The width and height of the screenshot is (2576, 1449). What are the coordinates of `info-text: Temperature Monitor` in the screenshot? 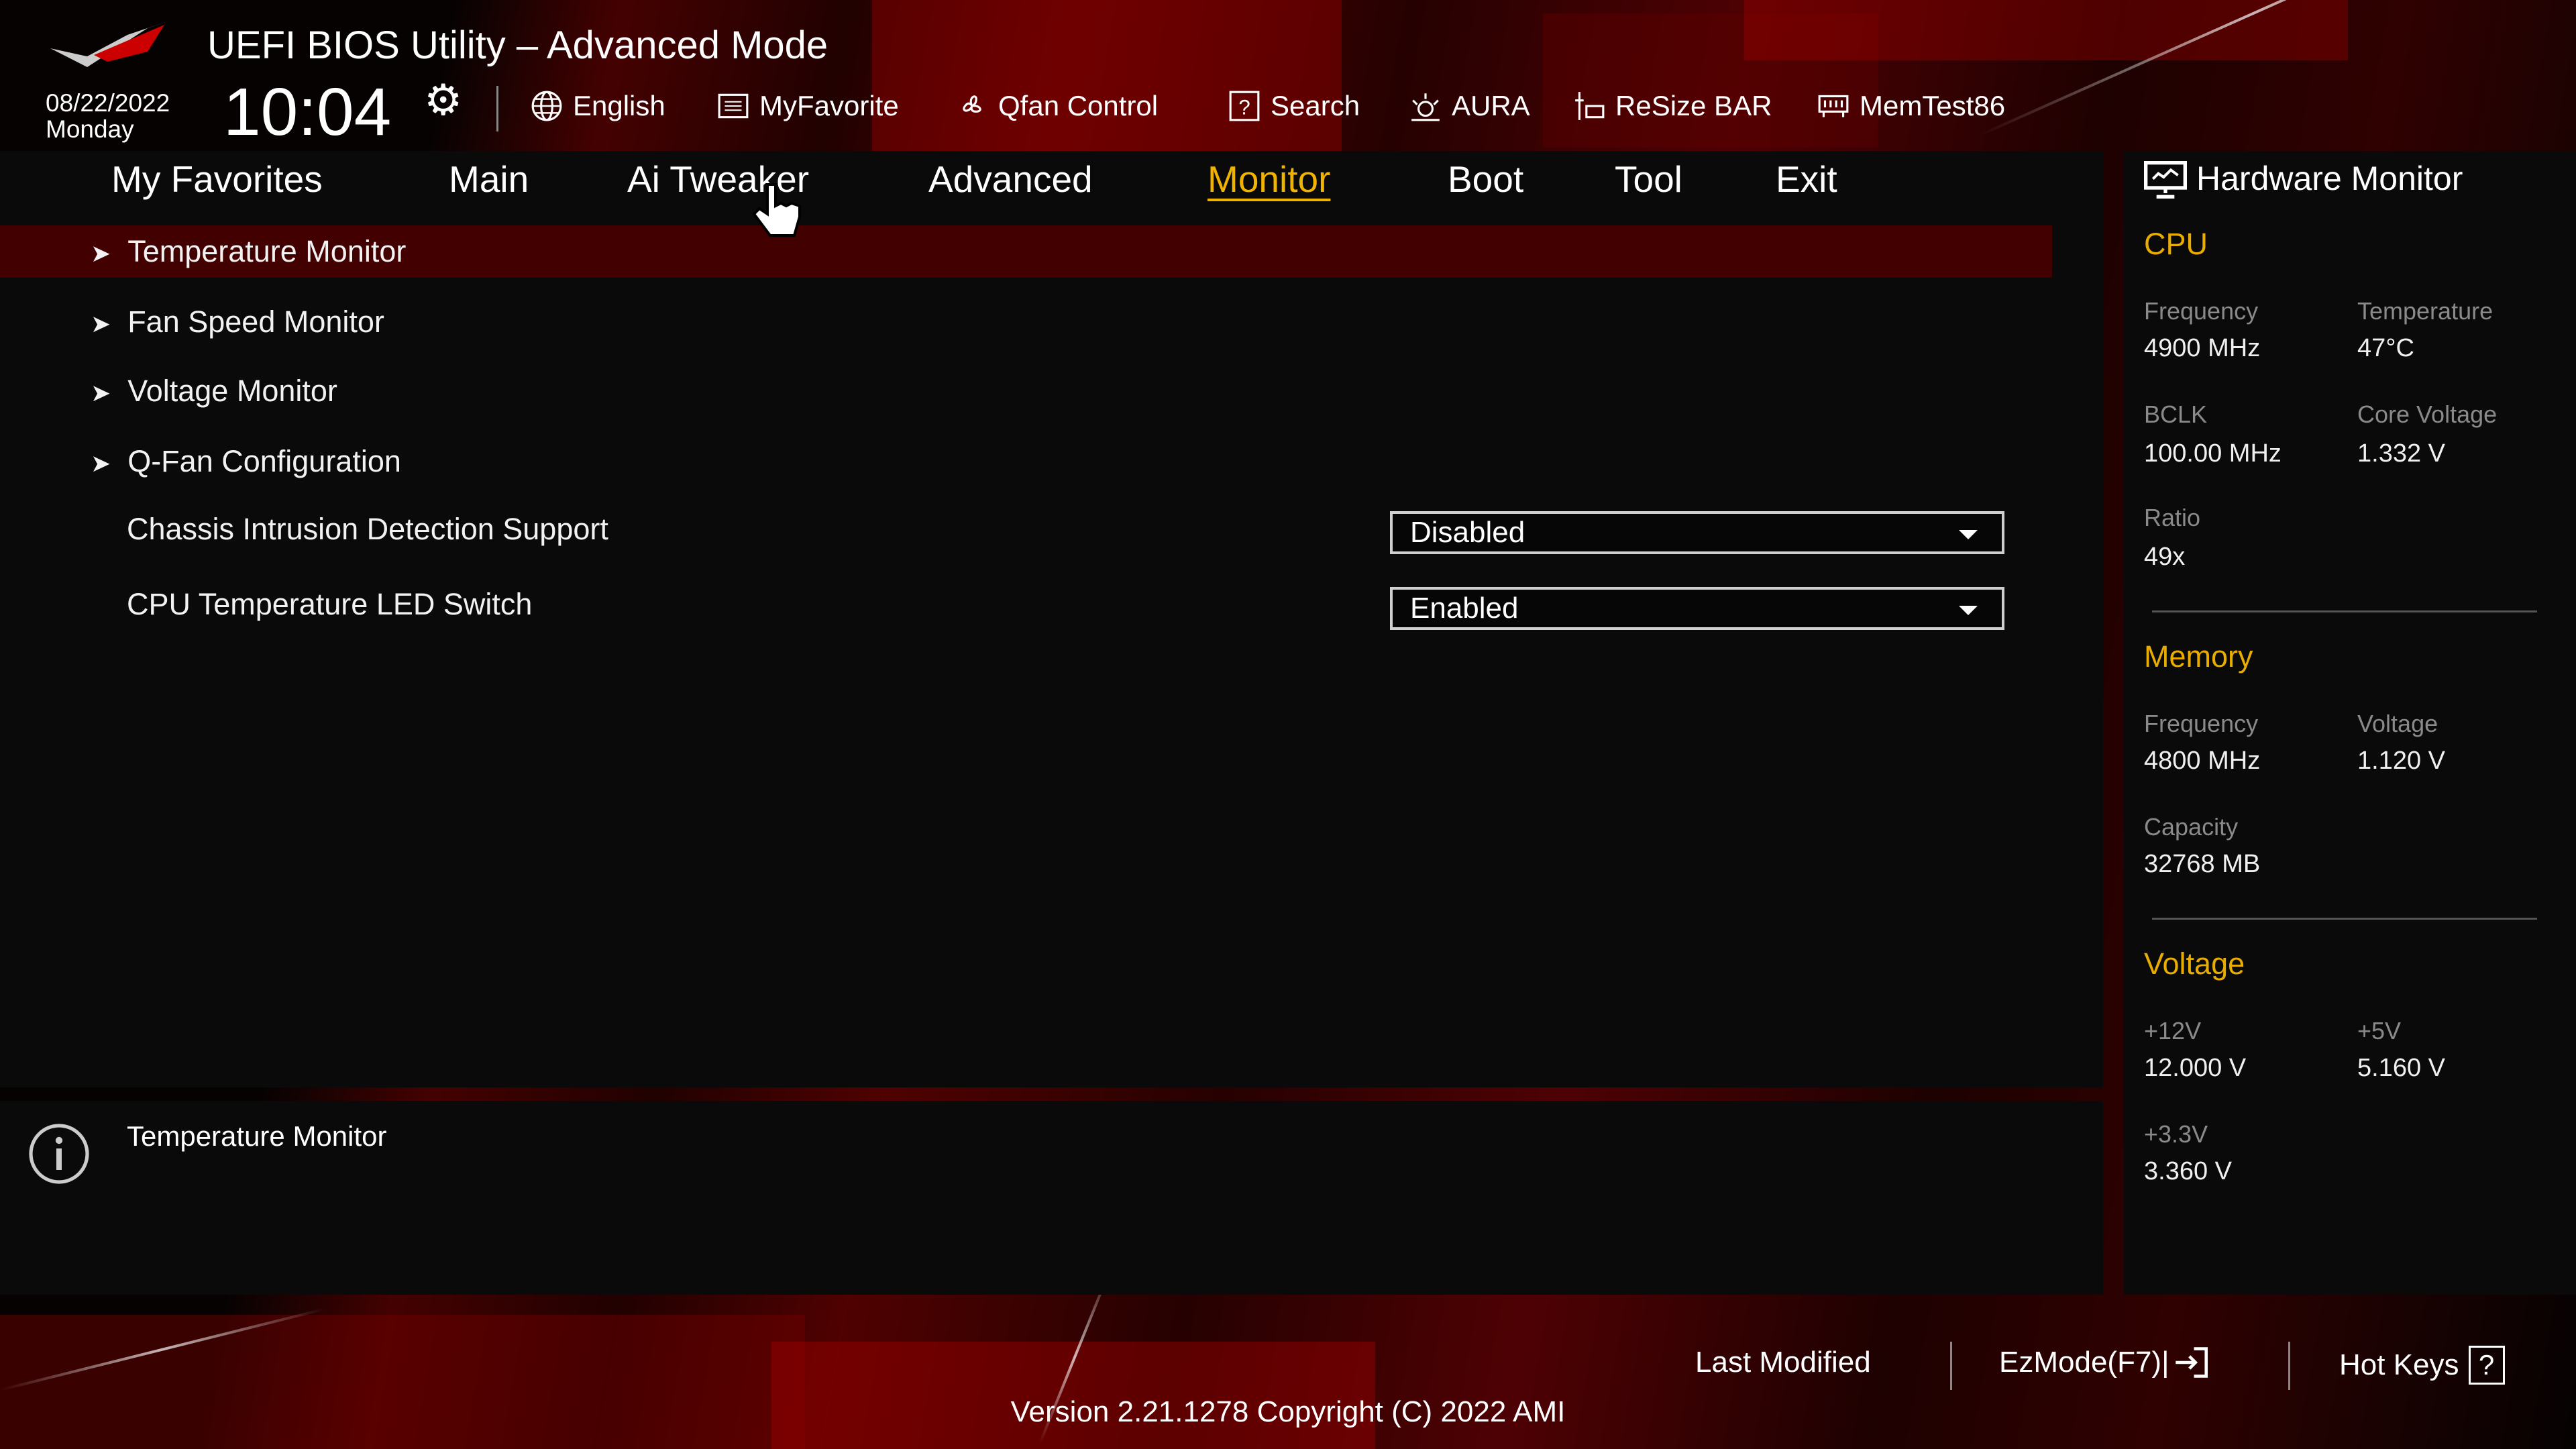 It's located at (257, 1136).